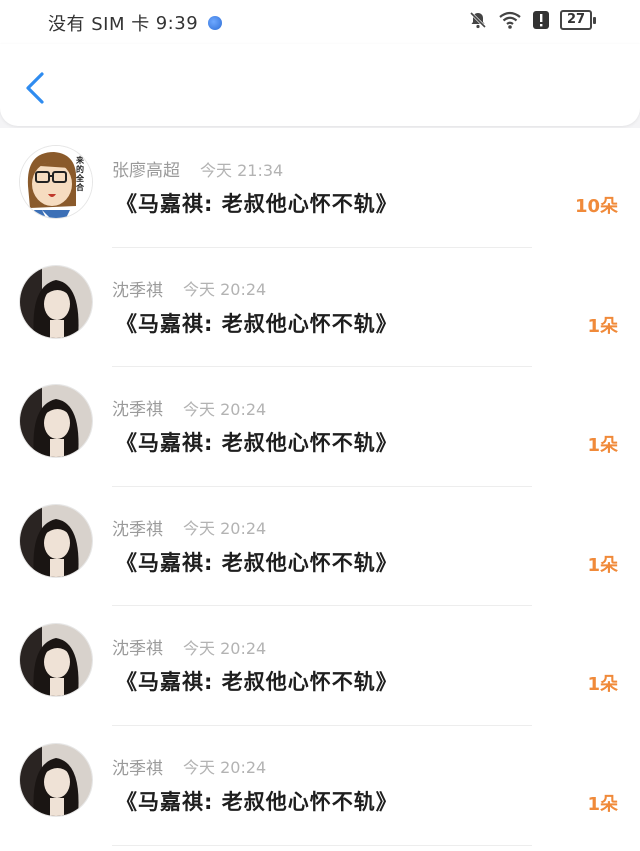  I want to click on avatar: 来的全合, so click(56, 182).